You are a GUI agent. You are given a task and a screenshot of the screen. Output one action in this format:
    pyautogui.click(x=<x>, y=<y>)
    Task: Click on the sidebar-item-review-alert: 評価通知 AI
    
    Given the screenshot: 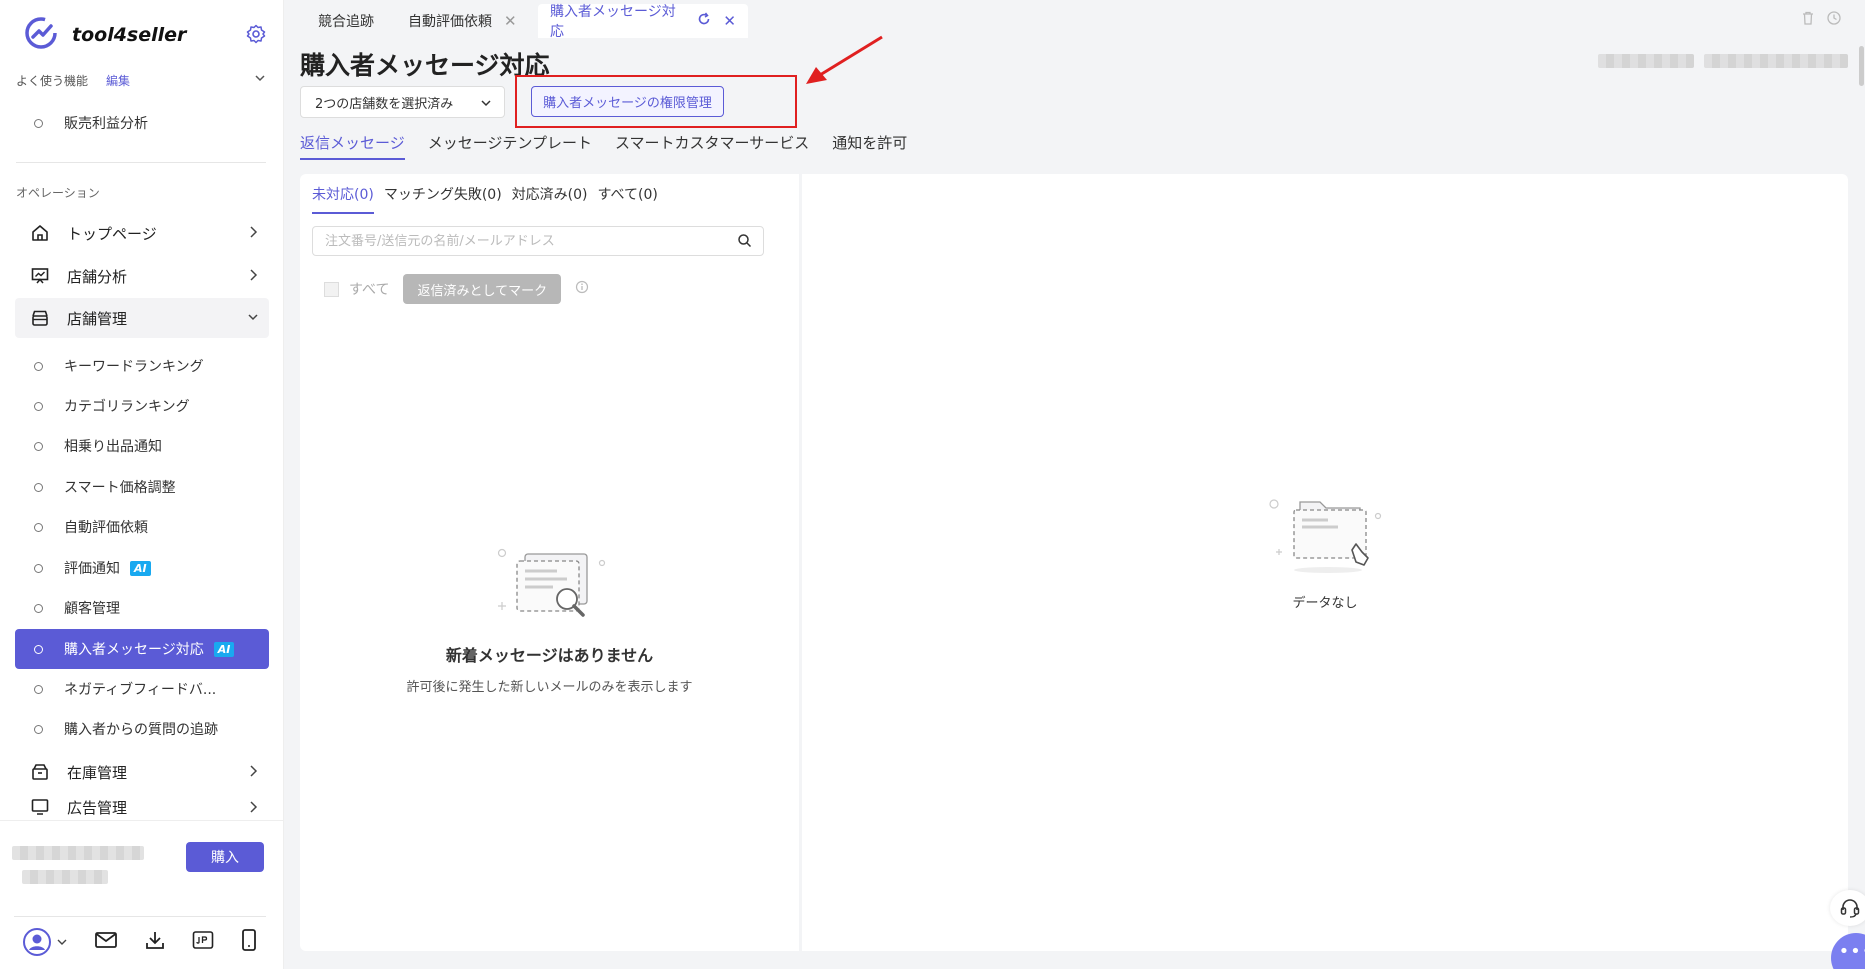 What is the action you would take?
    pyautogui.click(x=142, y=568)
    